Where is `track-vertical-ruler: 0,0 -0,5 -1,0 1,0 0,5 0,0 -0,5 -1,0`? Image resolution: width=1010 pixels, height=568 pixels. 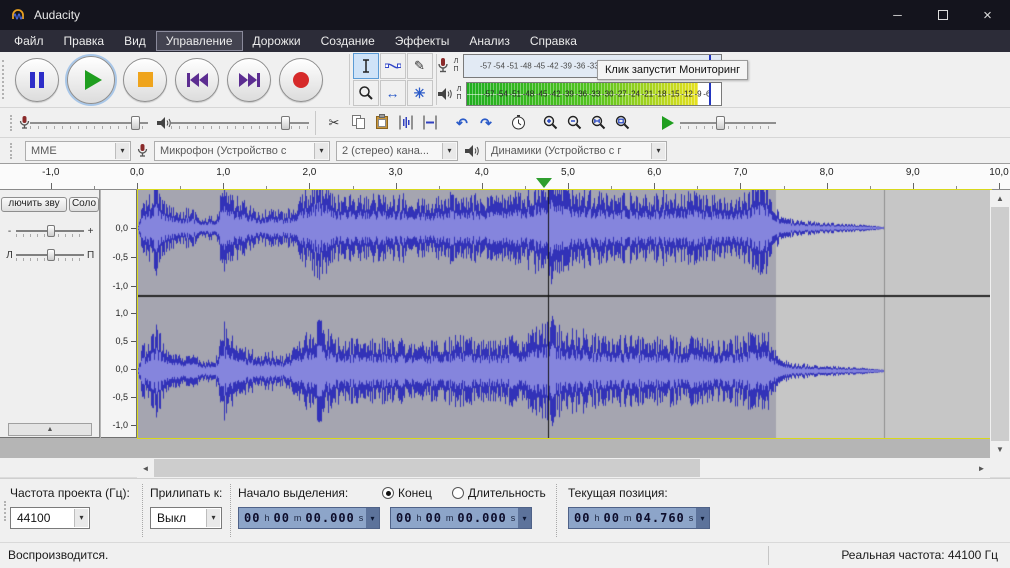
track-vertical-ruler: 0,0 -0,5 -1,0 1,0 0,5 0,0 -0,5 -1,0 is located at coordinates (119, 314).